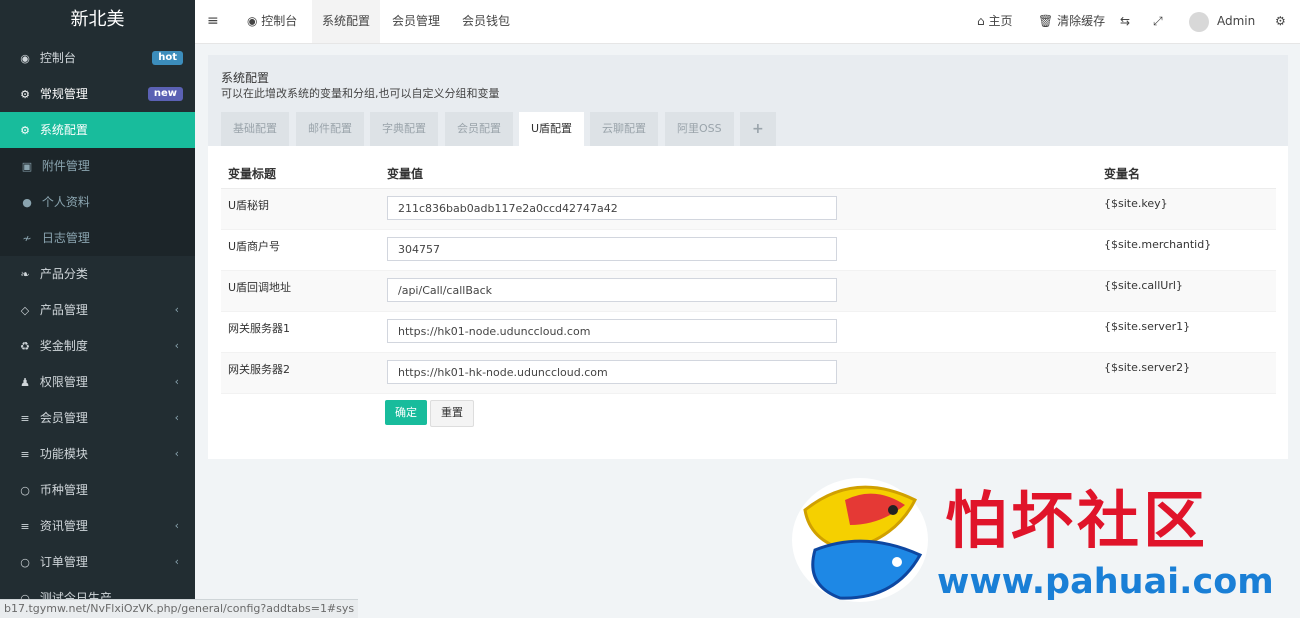 The width and height of the screenshot is (1300, 618). What do you see at coordinates (25, 310) in the screenshot?
I see `diamond-icon: ◇` at bounding box center [25, 310].